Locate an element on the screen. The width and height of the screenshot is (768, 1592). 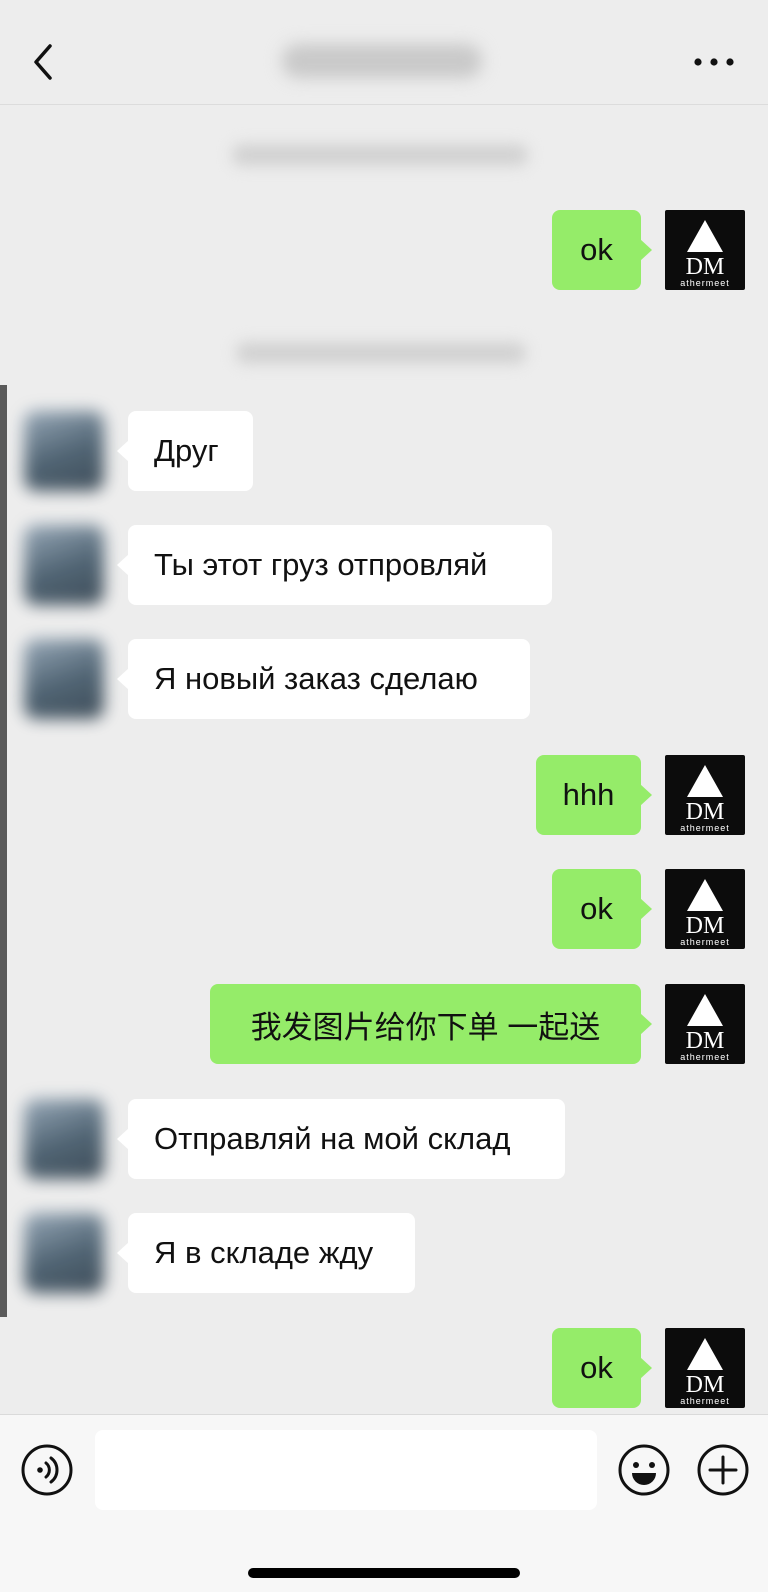
message-bubble-outgoing: hhh is located at coordinates (594, 795).